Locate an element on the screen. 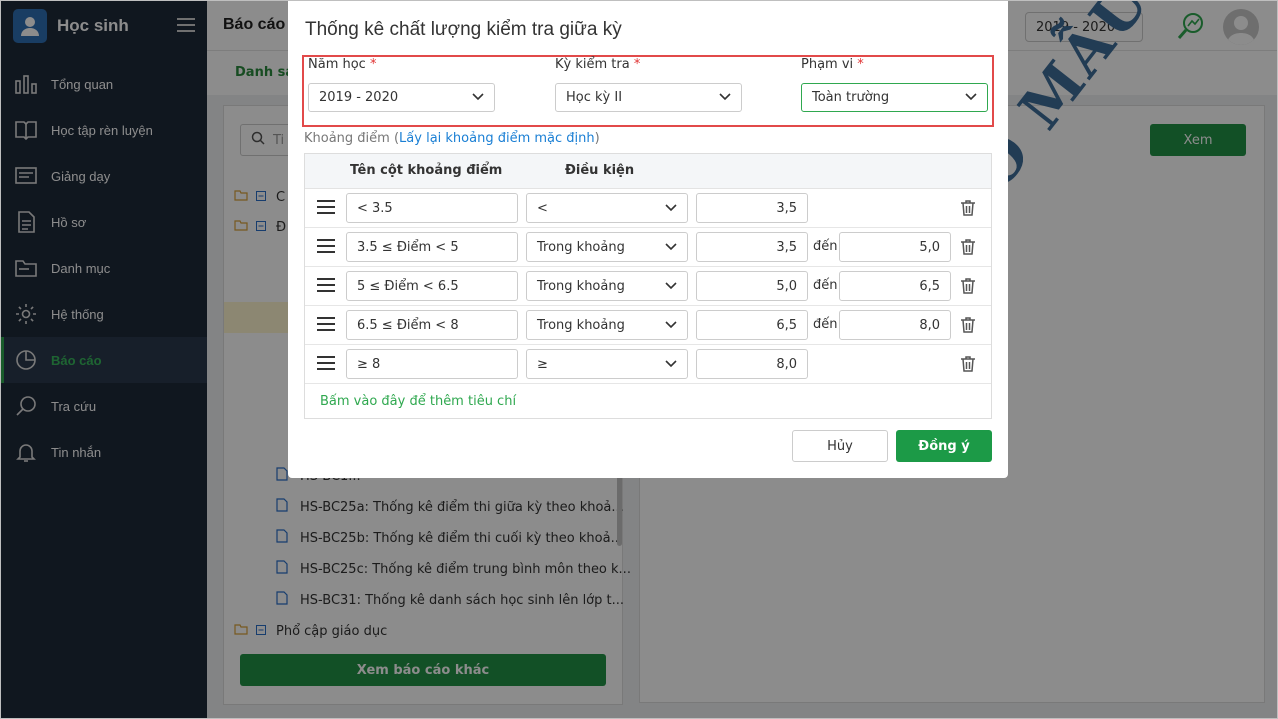 The height and width of the screenshot is (719, 1278). scope-field-label: Phạm vi * is located at coordinates (832, 64).